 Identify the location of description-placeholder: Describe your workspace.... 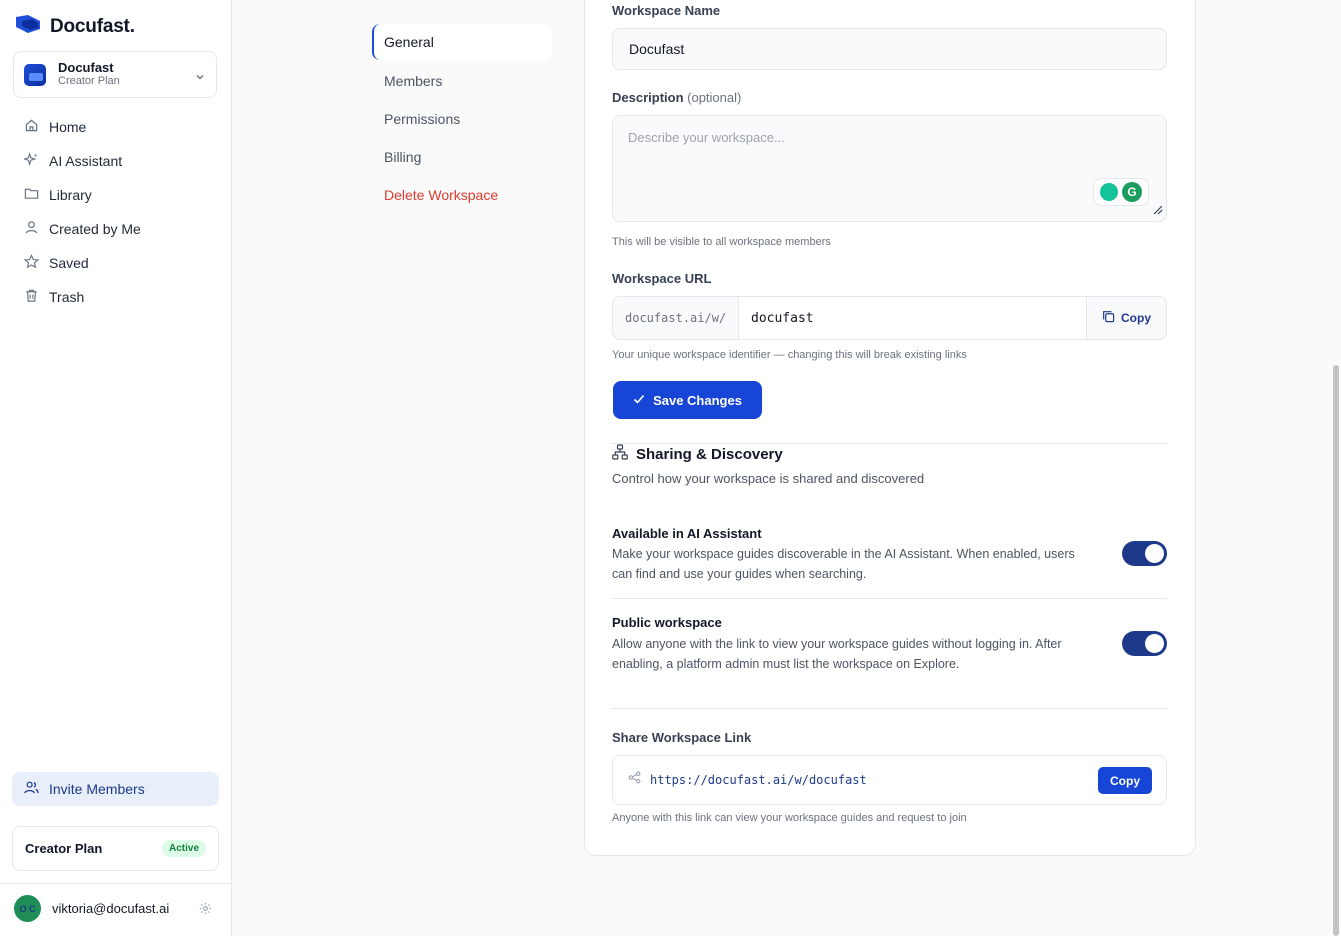
(706, 137).